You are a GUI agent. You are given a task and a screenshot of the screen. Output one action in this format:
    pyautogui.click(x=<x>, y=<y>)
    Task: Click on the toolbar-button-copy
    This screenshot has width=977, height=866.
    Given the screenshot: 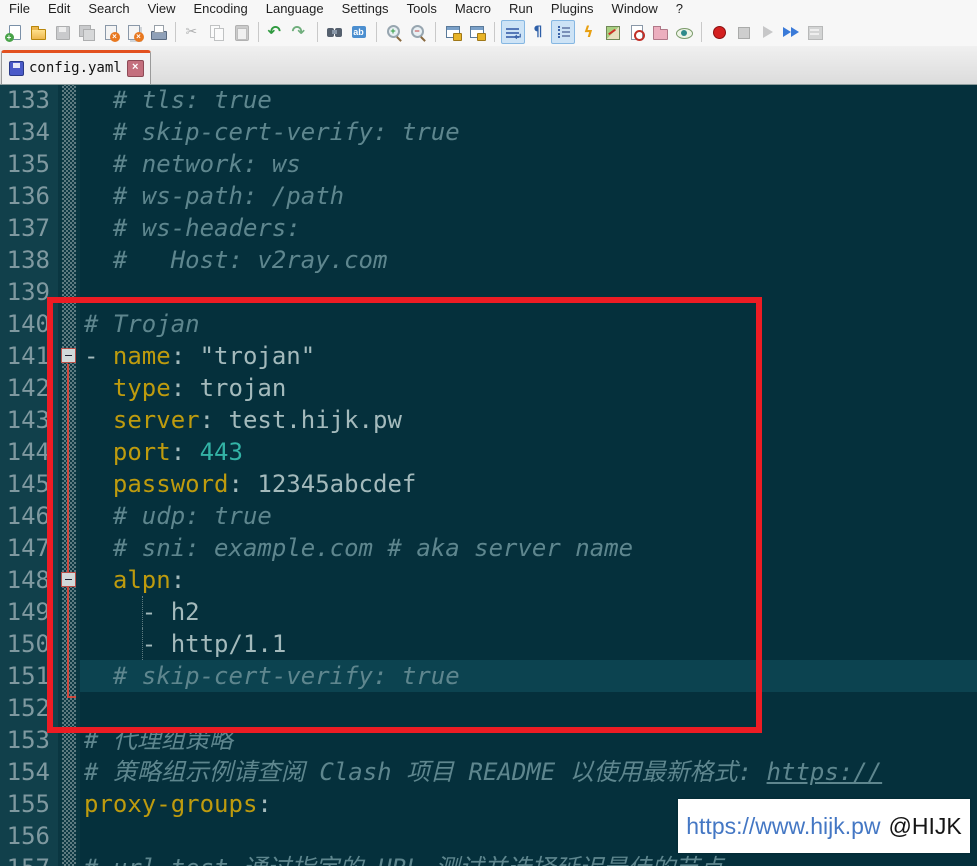 What is the action you would take?
    pyautogui.click(x=217, y=32)
    